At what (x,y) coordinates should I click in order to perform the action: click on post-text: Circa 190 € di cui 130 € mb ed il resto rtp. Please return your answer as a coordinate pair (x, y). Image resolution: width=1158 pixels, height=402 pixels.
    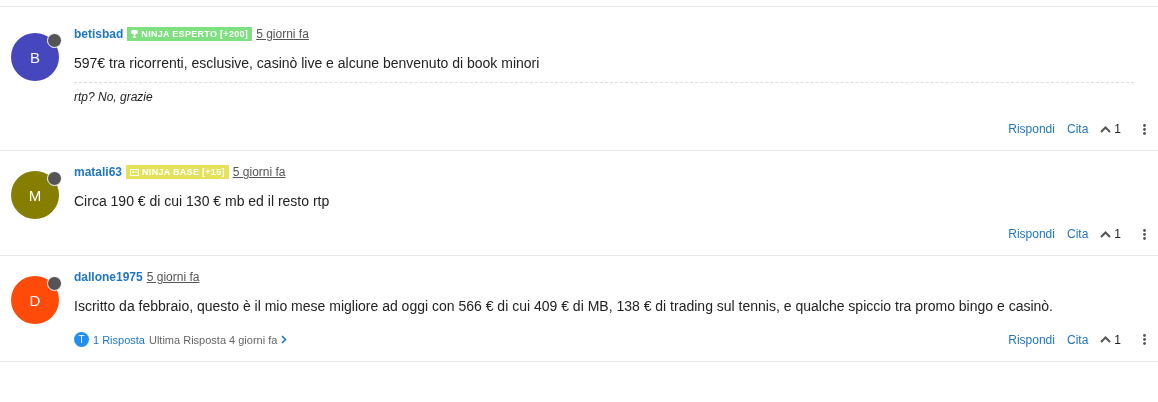
    Looking at the image, I should click on (202, 201).